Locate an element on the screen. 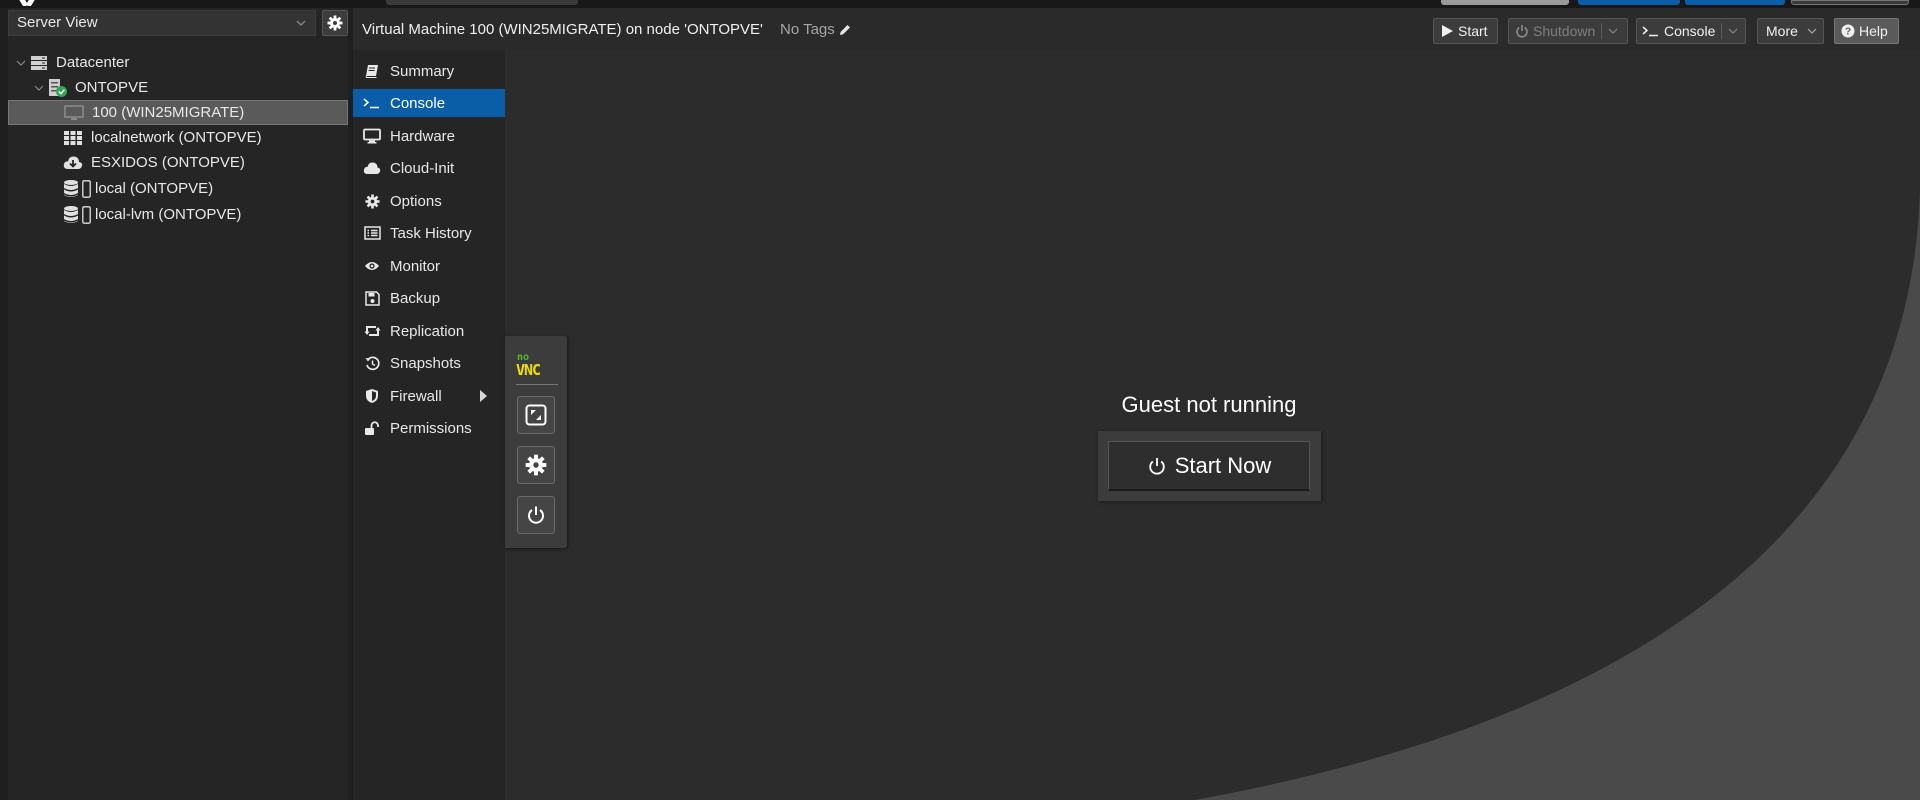 The width and height of the screenshot is (1920, 800). start-now-button: Start Now is located at coordinates (1209, 466).